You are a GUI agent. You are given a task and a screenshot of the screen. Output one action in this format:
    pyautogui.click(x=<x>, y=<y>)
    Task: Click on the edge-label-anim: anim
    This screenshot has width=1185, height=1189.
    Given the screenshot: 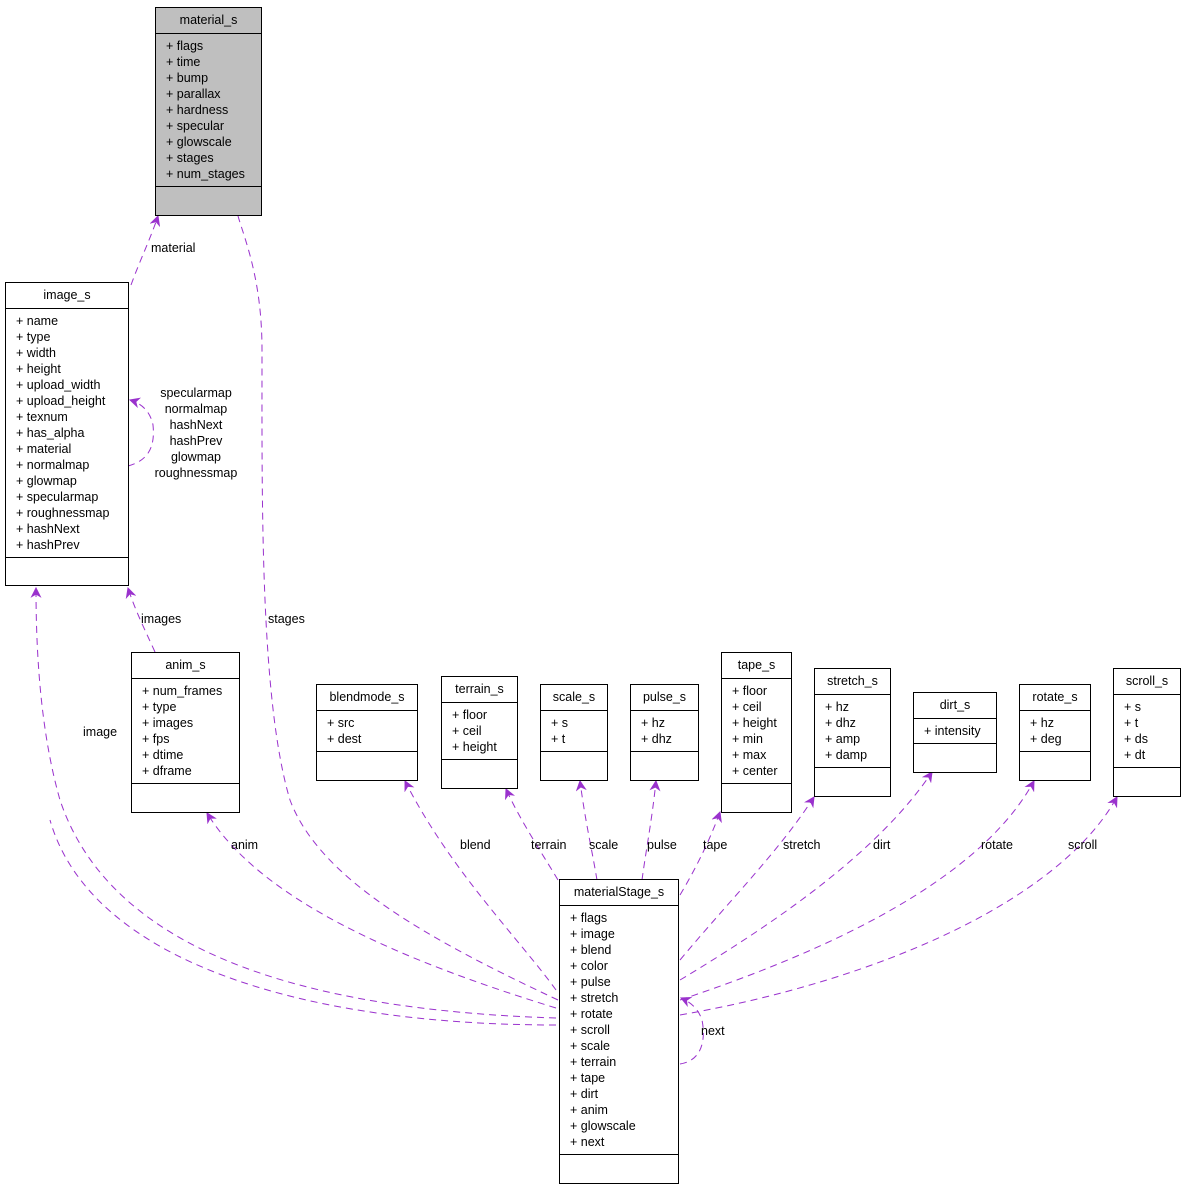 What is the action you would take?
    pyautogui.click(x=245, y=845)
    